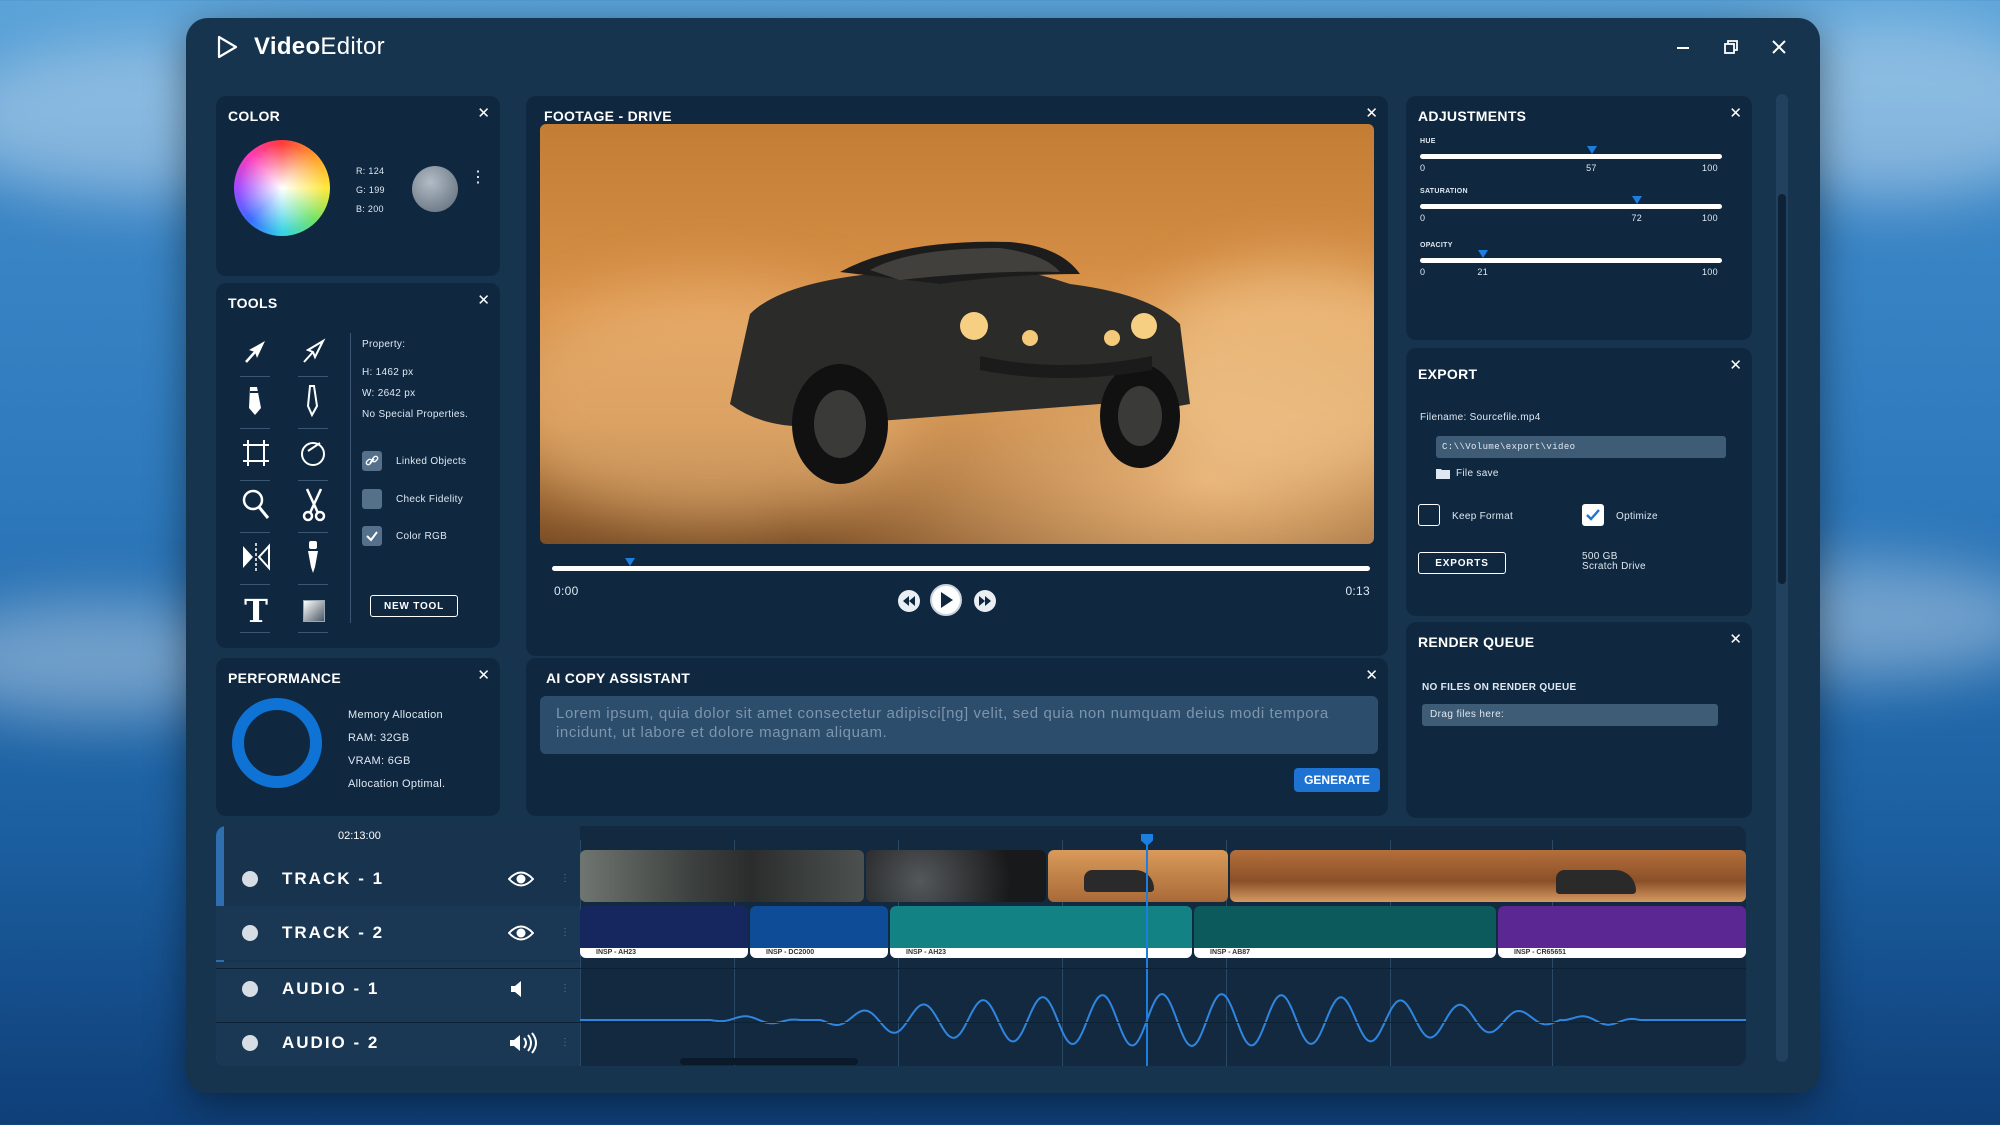  I want to click on linked-objects-checkbox, so click(372, 461).